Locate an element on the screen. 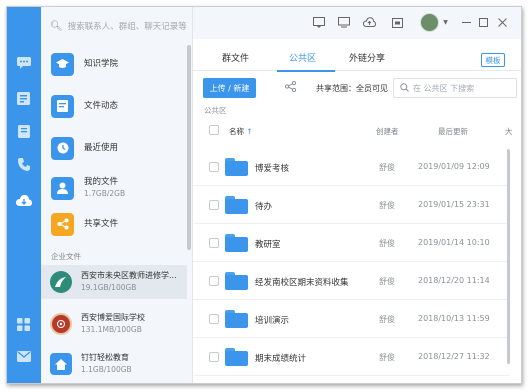  table-row: 经发南校区期末资料收集 舒俊 2018/12/20 11:14 is located at coordinates (351, 281).